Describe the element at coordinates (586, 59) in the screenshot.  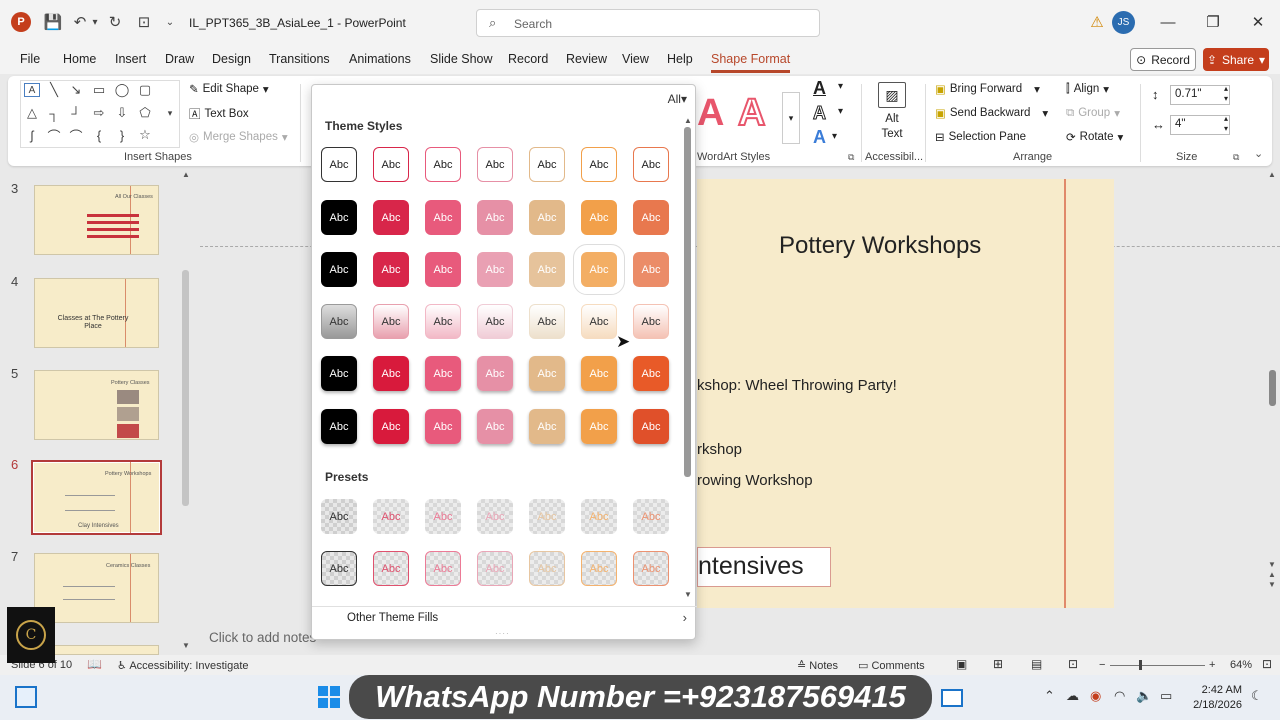
I see `tab-review: Review` at that location.